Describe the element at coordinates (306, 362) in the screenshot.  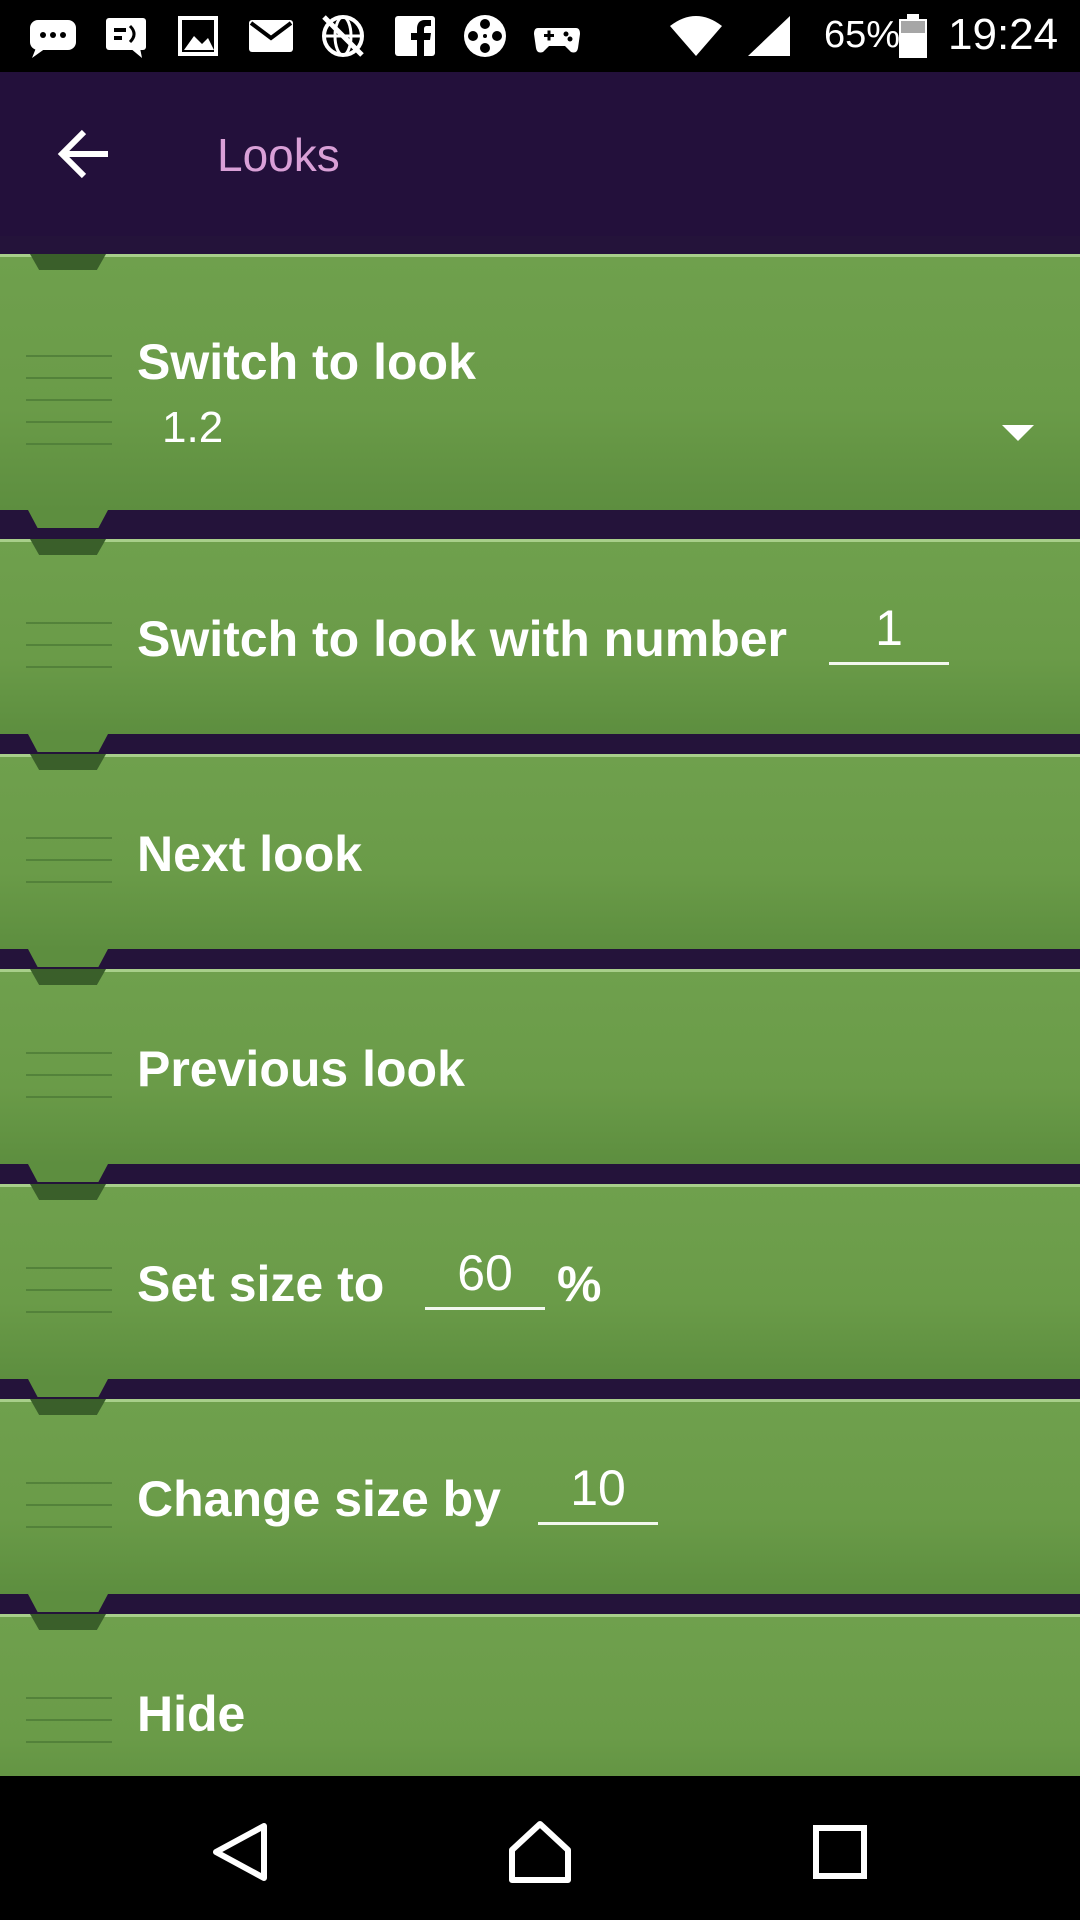
I see `brick-label: Switch to look` at that location.